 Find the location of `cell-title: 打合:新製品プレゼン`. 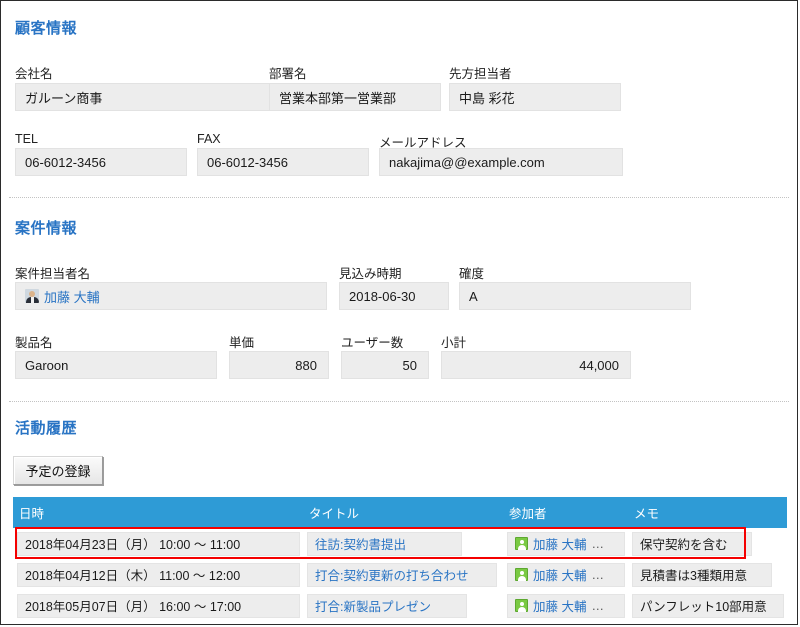

cell-title: 打合:新製品プレゼン is located at coordinates (403, 605).